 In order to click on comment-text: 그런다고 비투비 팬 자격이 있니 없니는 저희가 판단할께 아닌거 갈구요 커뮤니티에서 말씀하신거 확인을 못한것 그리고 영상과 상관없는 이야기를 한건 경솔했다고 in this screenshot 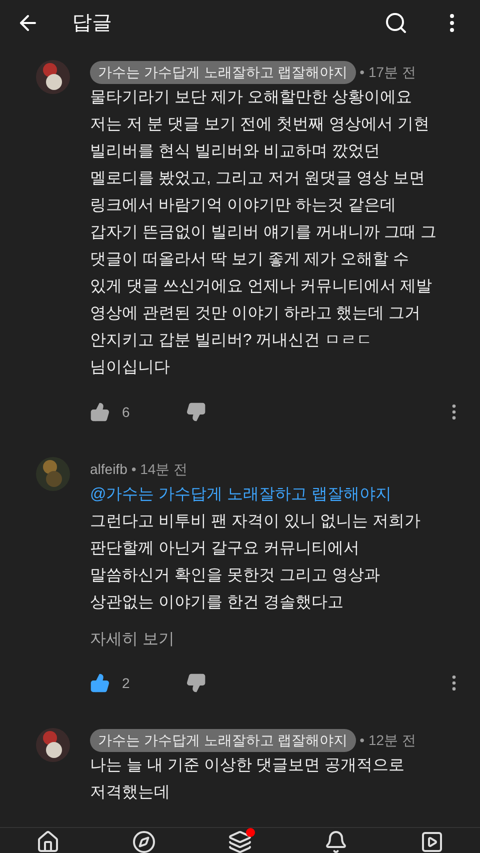, I will do `click(256, 562)`.